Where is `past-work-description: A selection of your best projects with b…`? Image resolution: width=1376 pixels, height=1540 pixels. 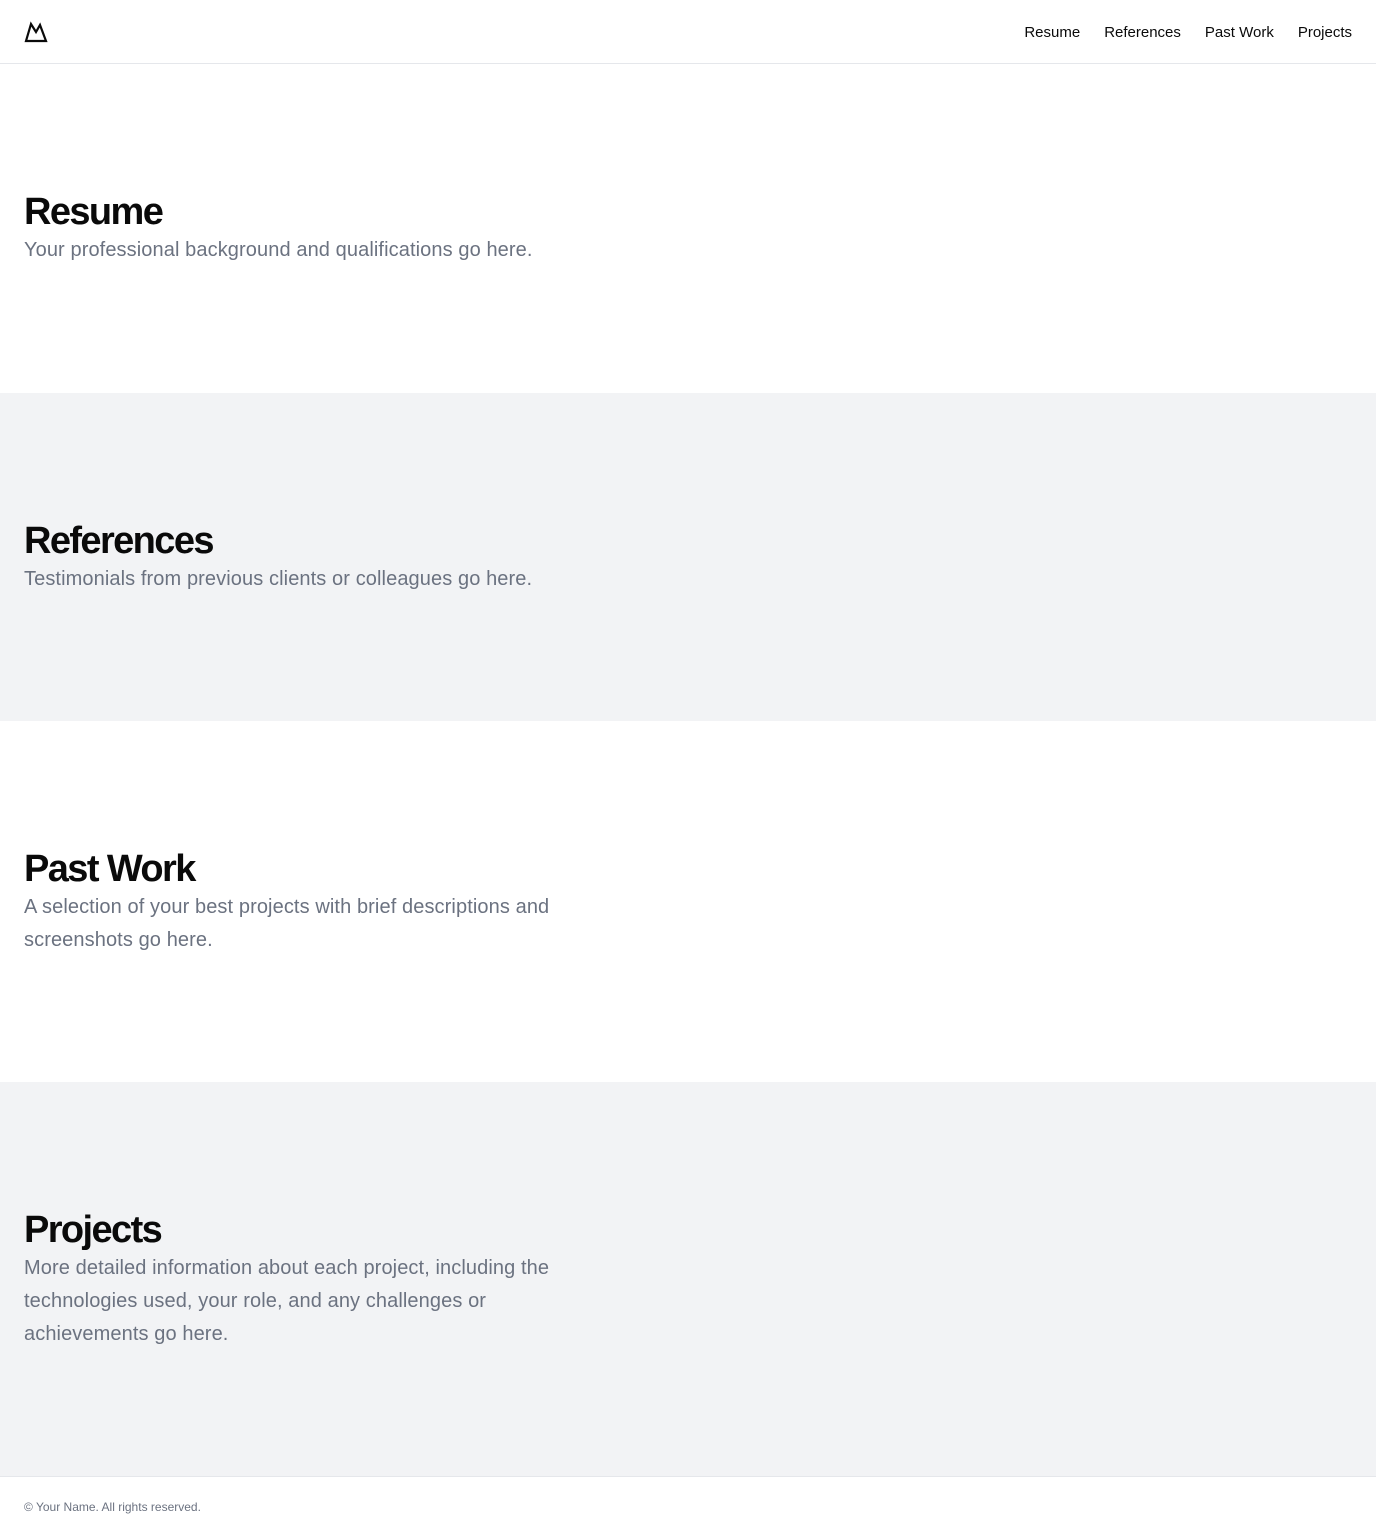
past-work-description: A selection of your best projects with b… is located at coordinates (287, 923).